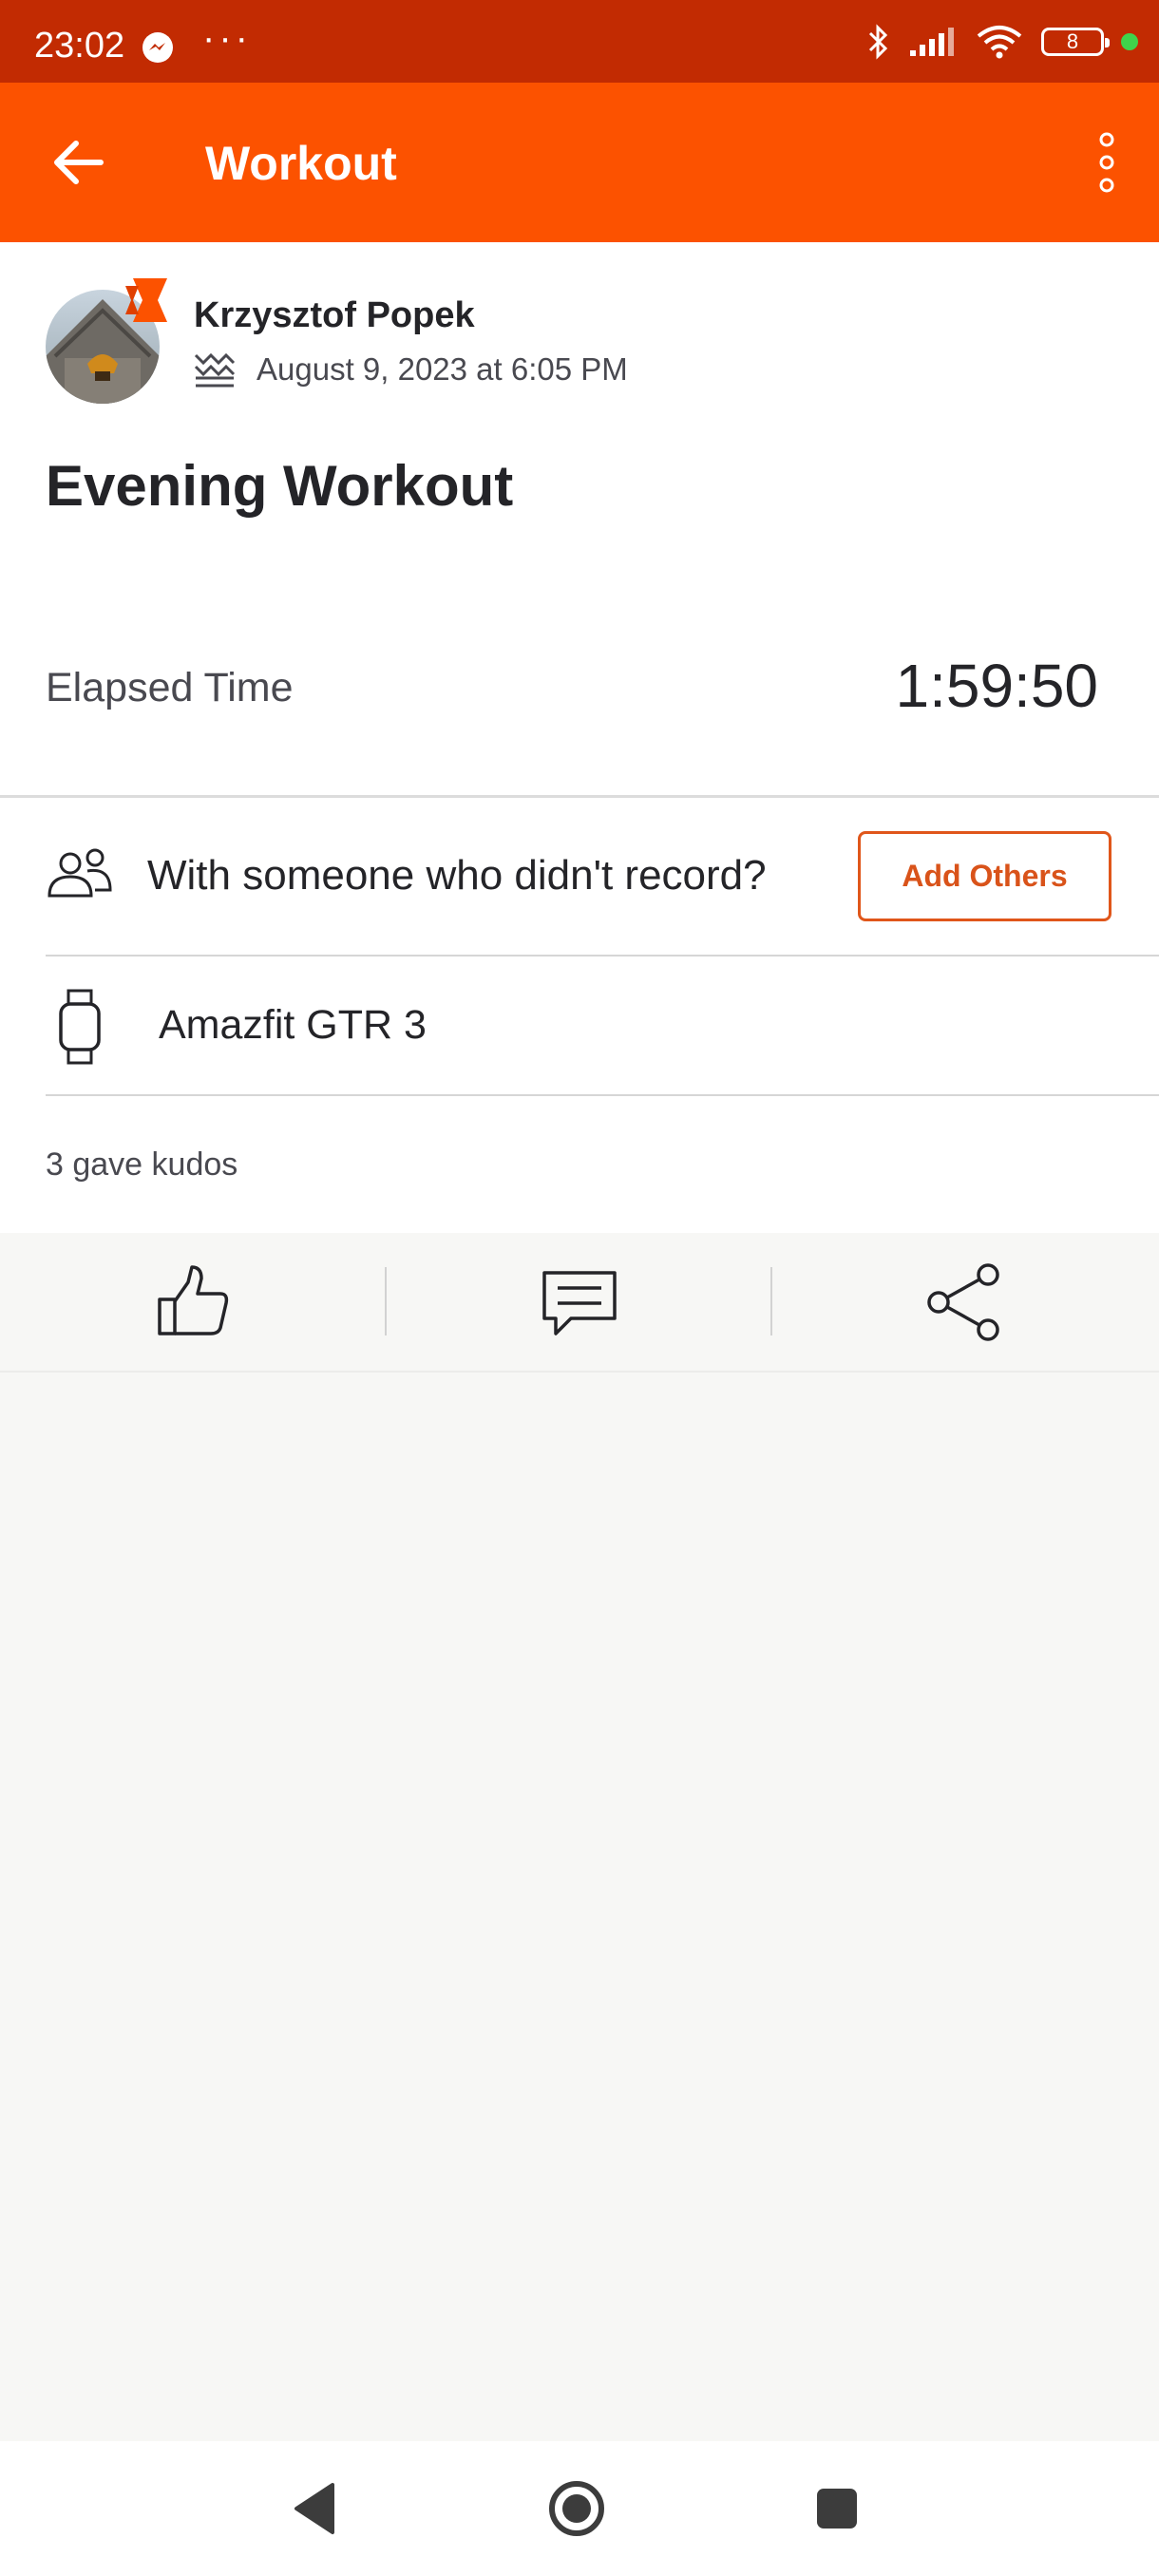 This screenshot has height=2576, width=1159. I want to click on app-bar: Workout, so click(579, 162).